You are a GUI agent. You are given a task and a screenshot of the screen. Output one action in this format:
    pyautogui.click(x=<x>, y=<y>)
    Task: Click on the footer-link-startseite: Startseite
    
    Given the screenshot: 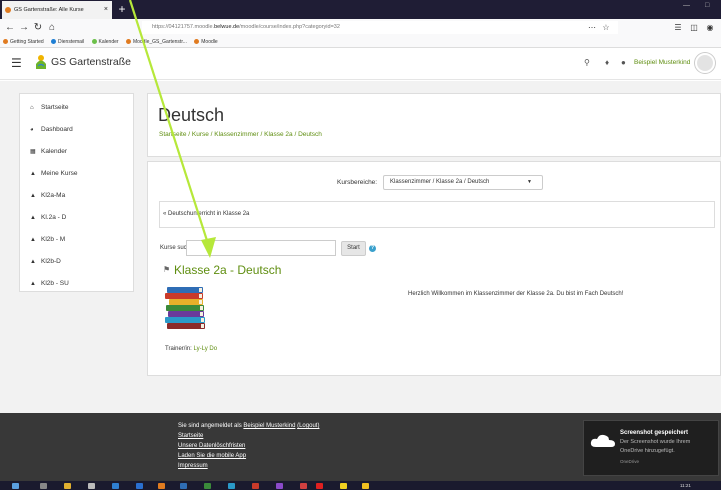 What is the action you would take?
    pyautogui.click(x=190, y=436)
    